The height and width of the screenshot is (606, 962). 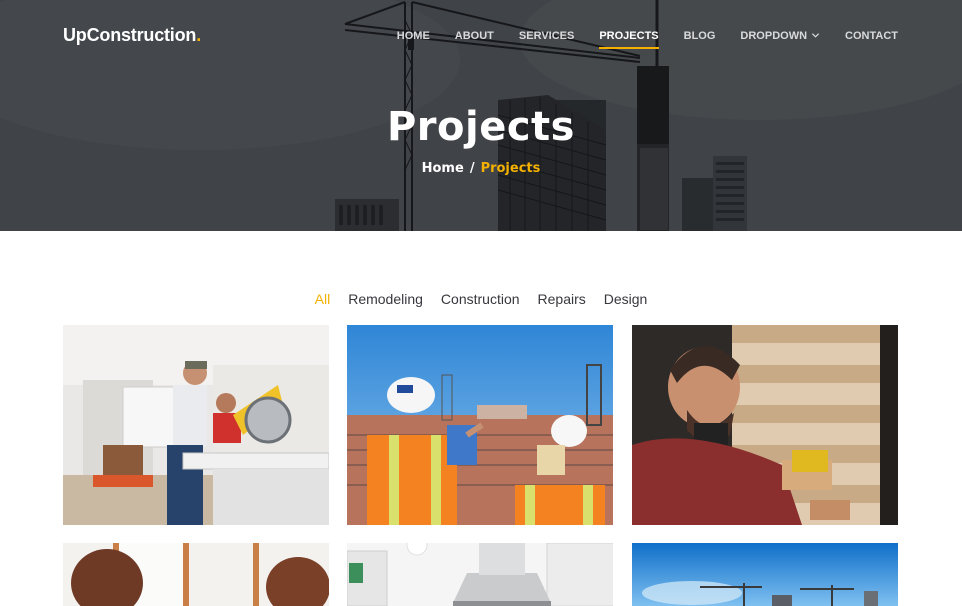 What do you see at coordinates (562, 299) in the screenshot?
I see `filter-repairs: Repairs` at bounding box center [562, 299].